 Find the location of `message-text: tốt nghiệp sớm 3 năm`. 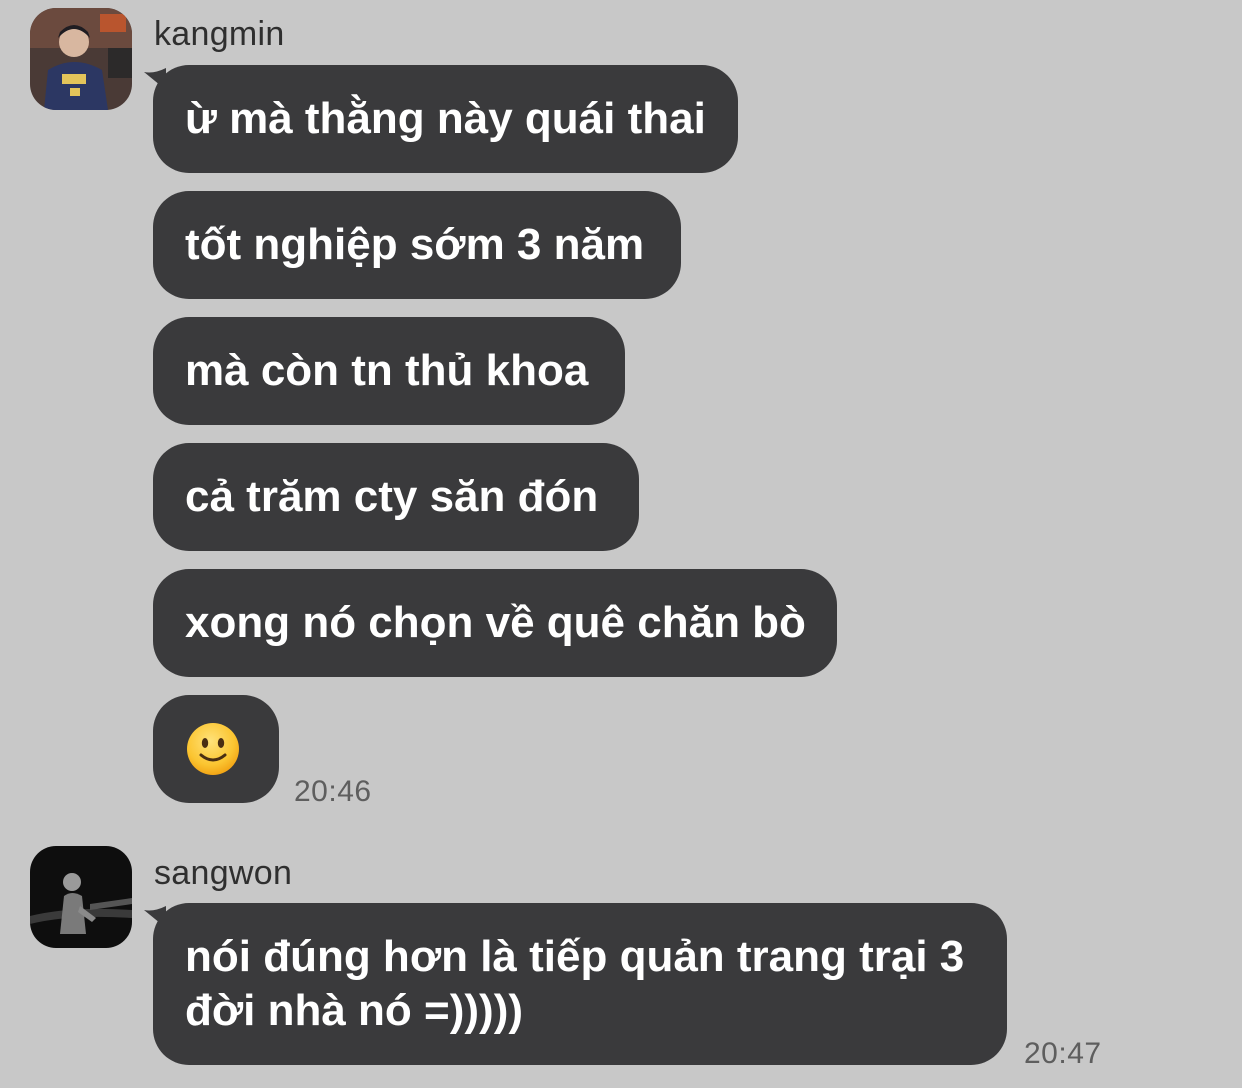

message-text: tốt nghiệp sớm 3 năm is located at coordinates (415, 244).